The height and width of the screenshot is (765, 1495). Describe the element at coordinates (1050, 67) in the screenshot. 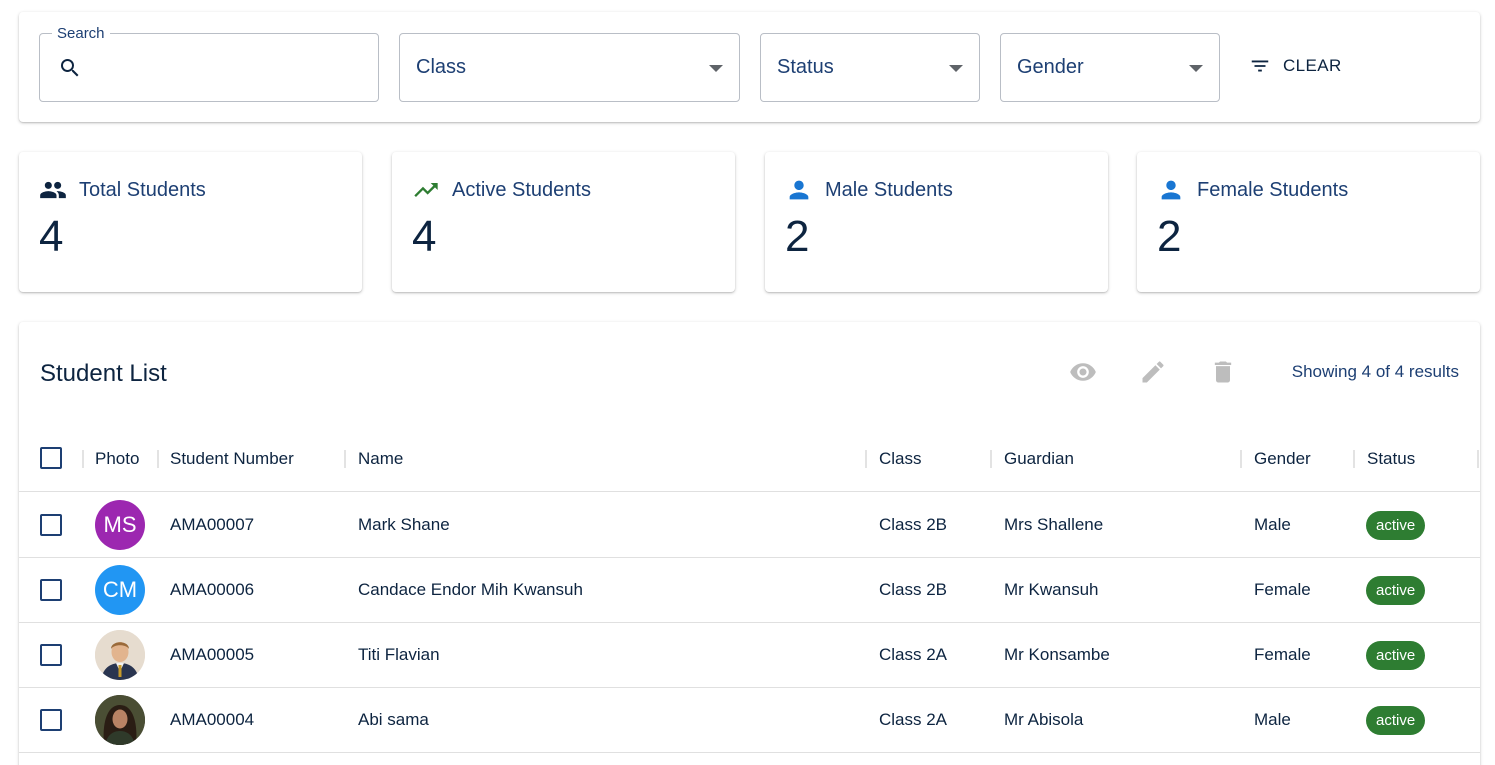

I see `gender-select-label: Gender` at that location.